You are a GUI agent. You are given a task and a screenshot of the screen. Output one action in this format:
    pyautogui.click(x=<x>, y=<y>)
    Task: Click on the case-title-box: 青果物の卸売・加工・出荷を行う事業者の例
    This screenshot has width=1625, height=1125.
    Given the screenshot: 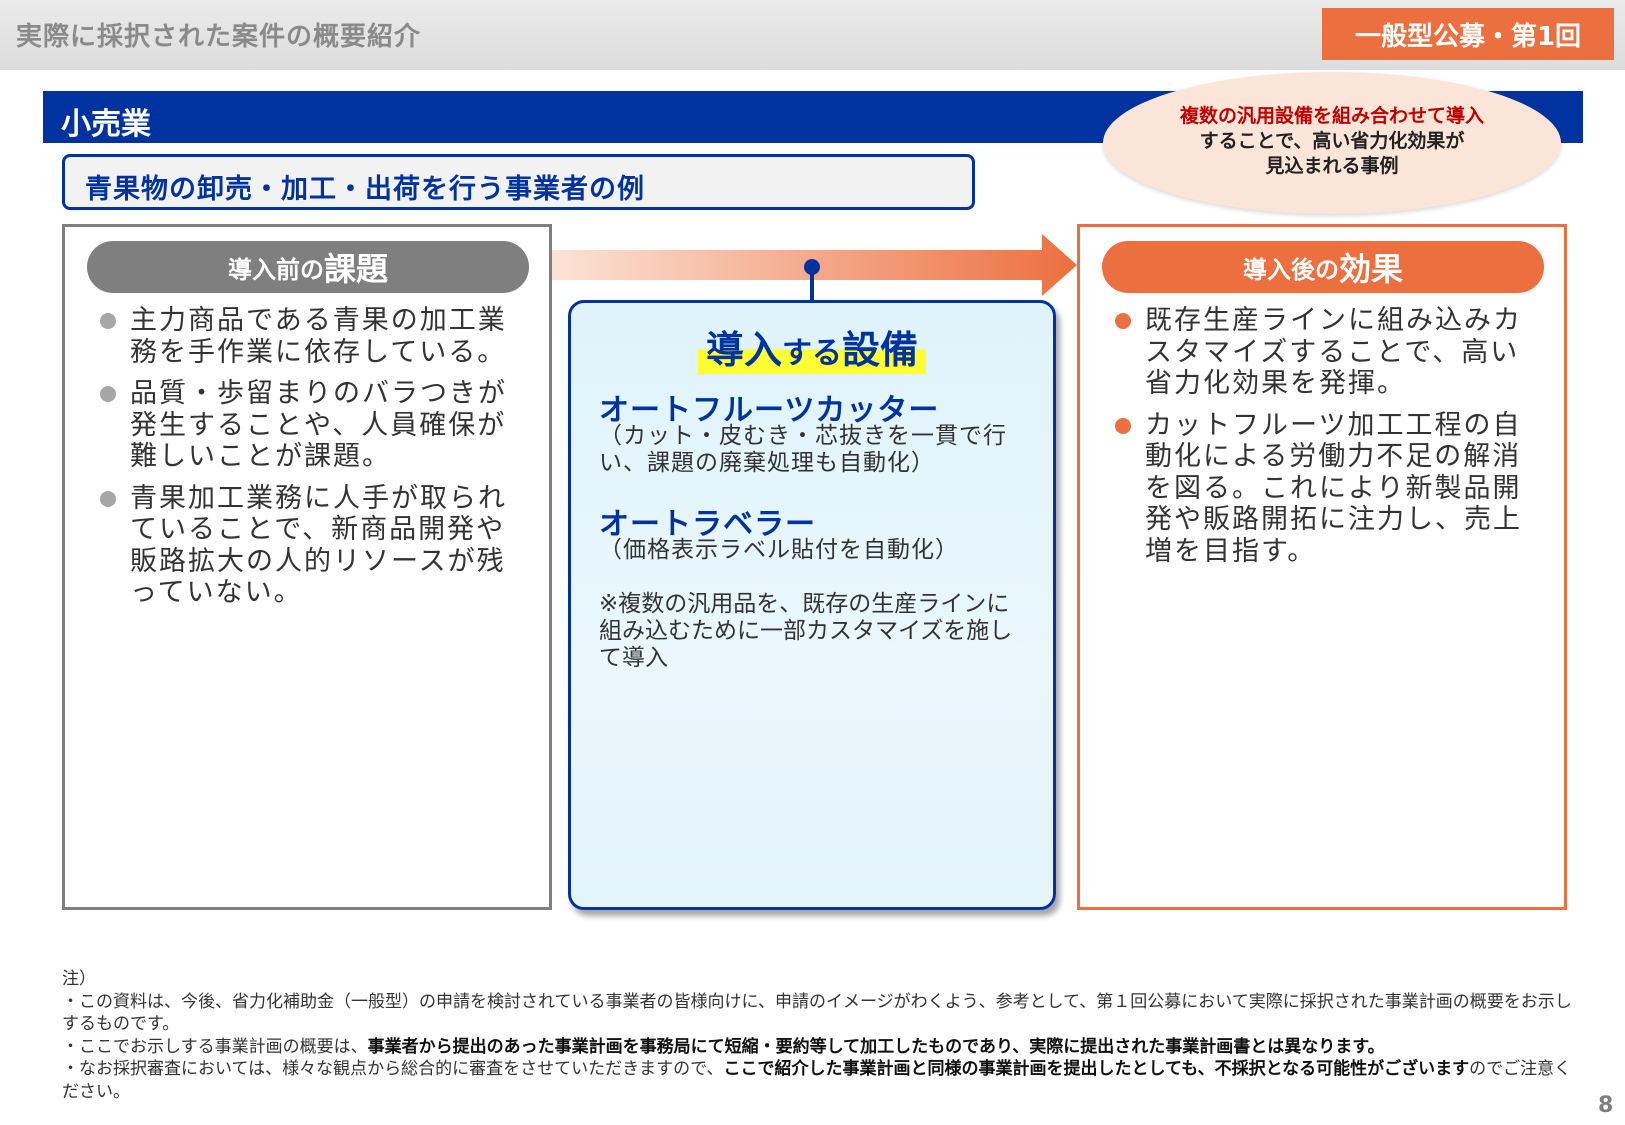 What is the action you would take?
    pyautogui.click(x=518, y=182)
    